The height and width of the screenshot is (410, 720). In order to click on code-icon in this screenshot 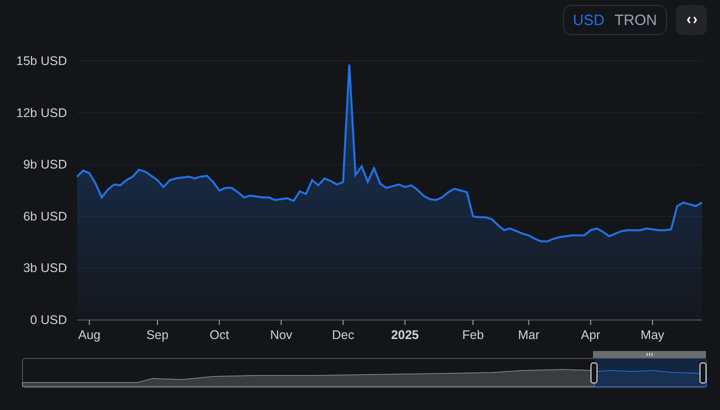, I will do `click(691, 20)`.